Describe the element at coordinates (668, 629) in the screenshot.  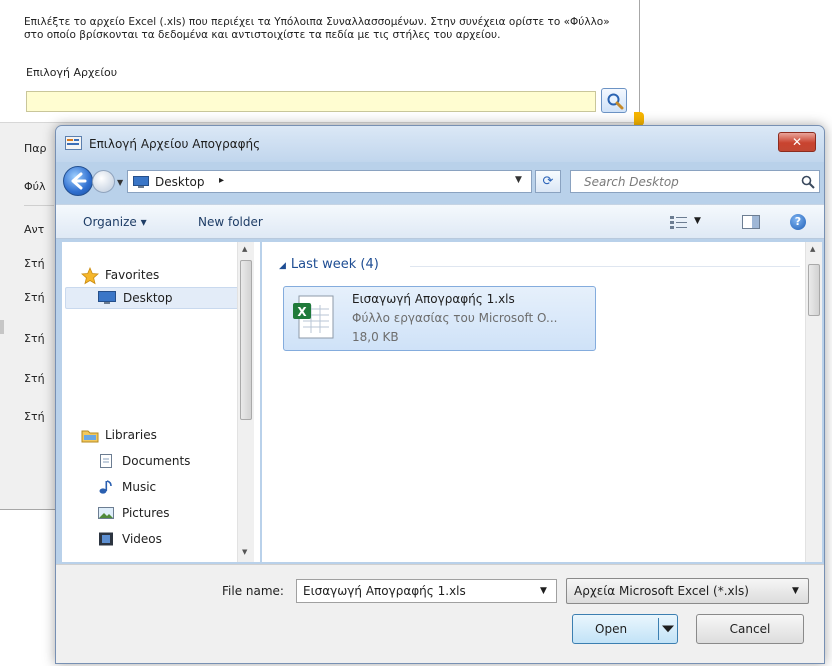
I see `open-options-arrow-icon` at that location.